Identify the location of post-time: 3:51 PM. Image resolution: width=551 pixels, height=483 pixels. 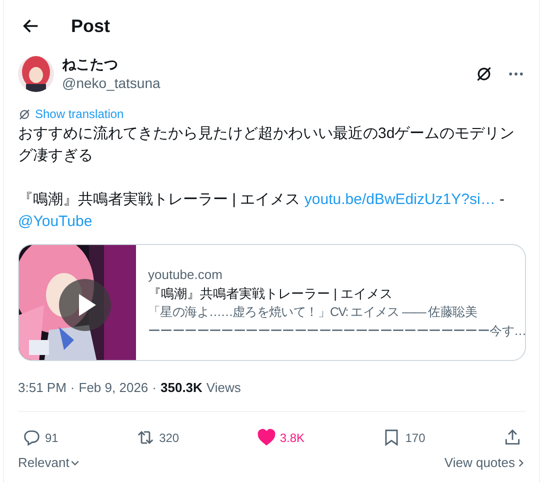
(42, 387).